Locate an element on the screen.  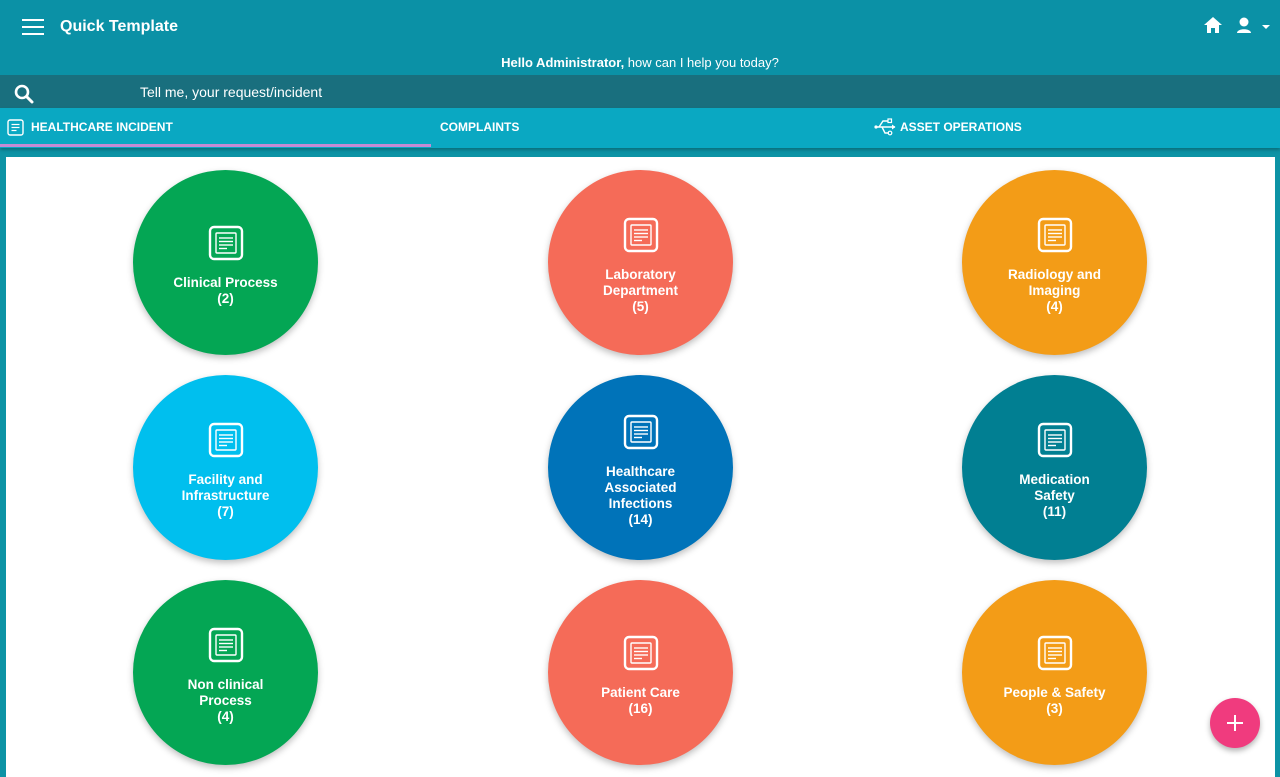
tile-content: Radiology and Imaging (4) is located at coordinates (1054, 262).